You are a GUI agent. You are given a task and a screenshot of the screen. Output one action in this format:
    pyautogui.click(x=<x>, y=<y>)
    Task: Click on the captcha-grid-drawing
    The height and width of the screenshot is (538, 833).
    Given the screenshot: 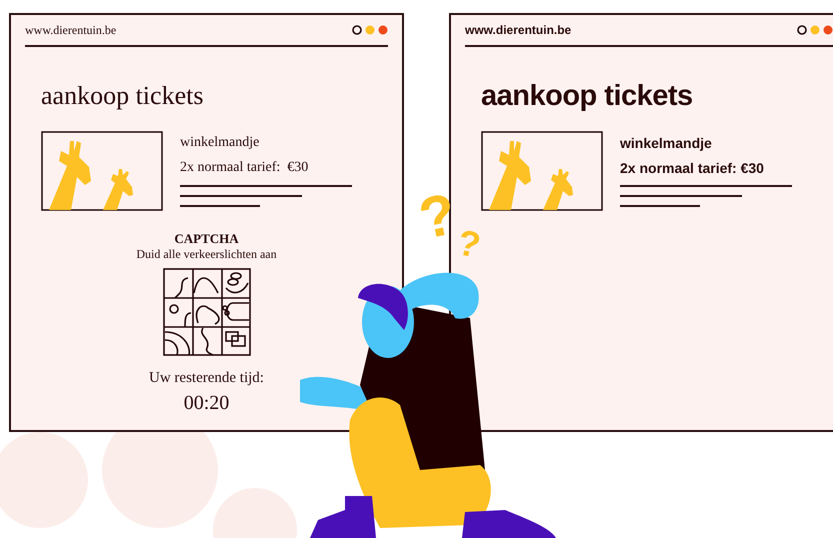 What is the action you would take?
    pyautogui.click(x=206, y=312)
    